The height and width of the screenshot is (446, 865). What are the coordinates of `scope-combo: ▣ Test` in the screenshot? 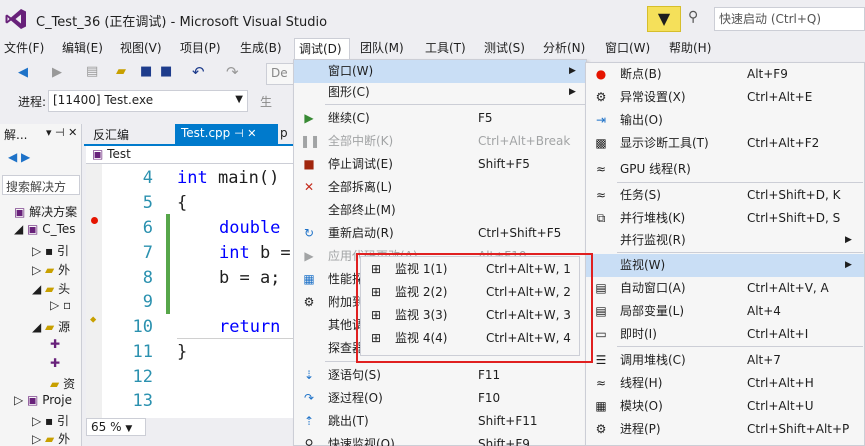 It's located at (111, 154).